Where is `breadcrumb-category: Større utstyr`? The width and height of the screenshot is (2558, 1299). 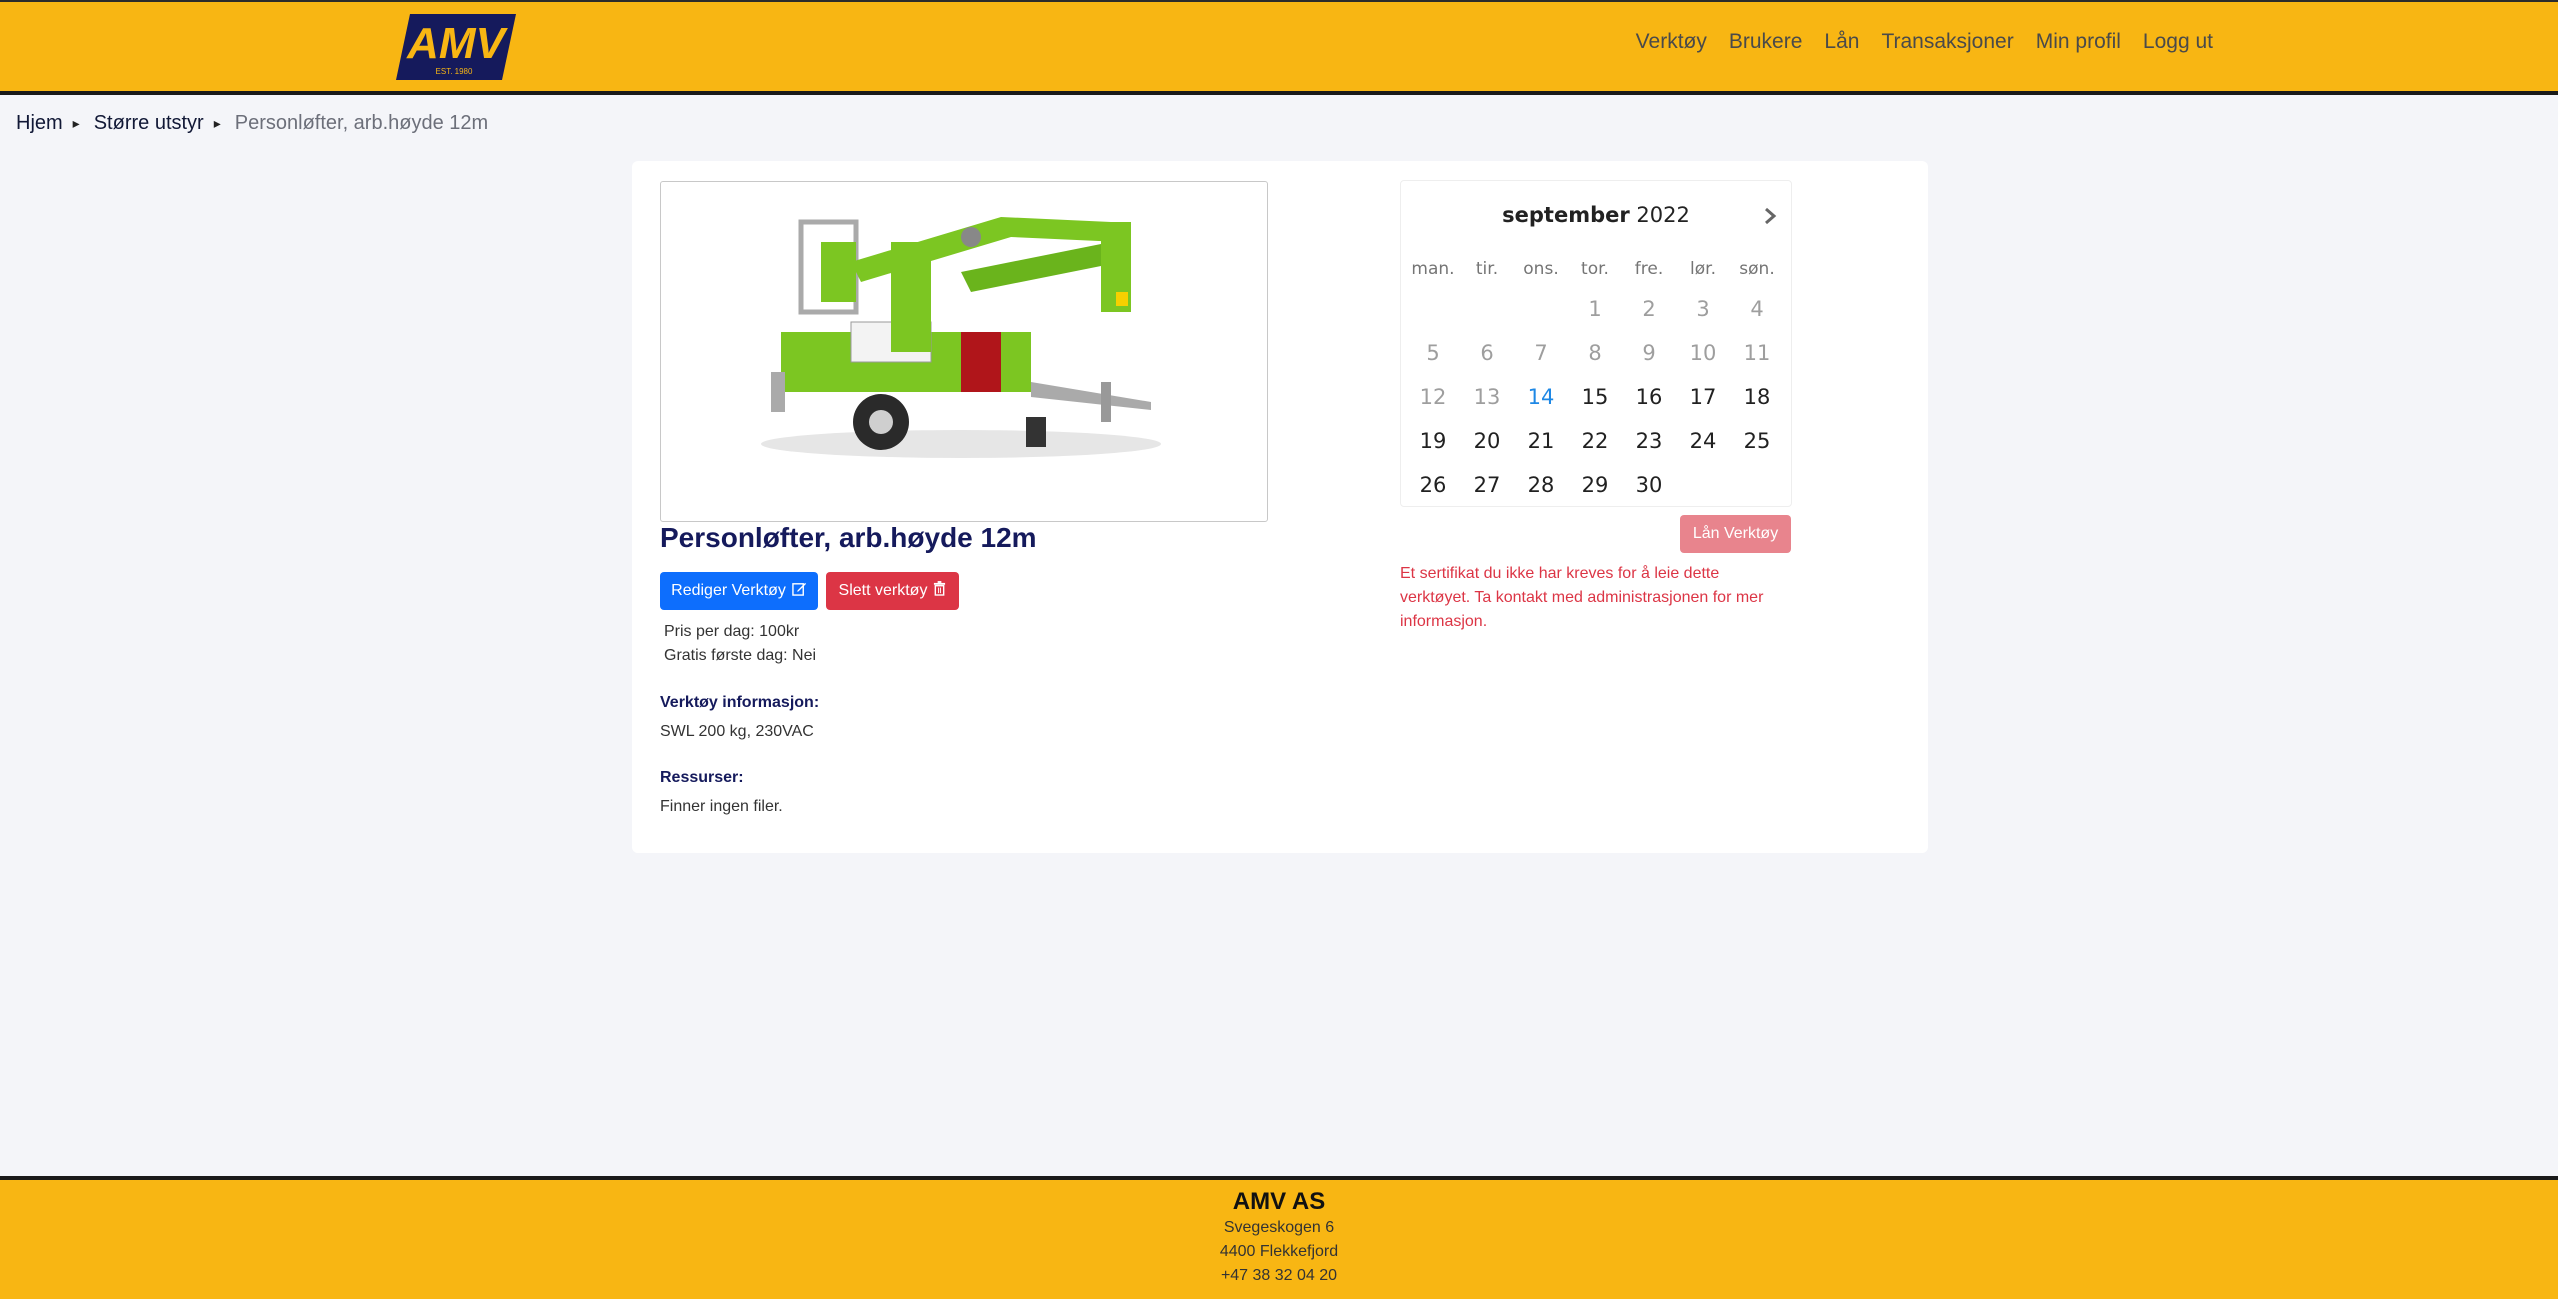
breadcrumb-category: Større utstyr is located at coordinates (149, 123).